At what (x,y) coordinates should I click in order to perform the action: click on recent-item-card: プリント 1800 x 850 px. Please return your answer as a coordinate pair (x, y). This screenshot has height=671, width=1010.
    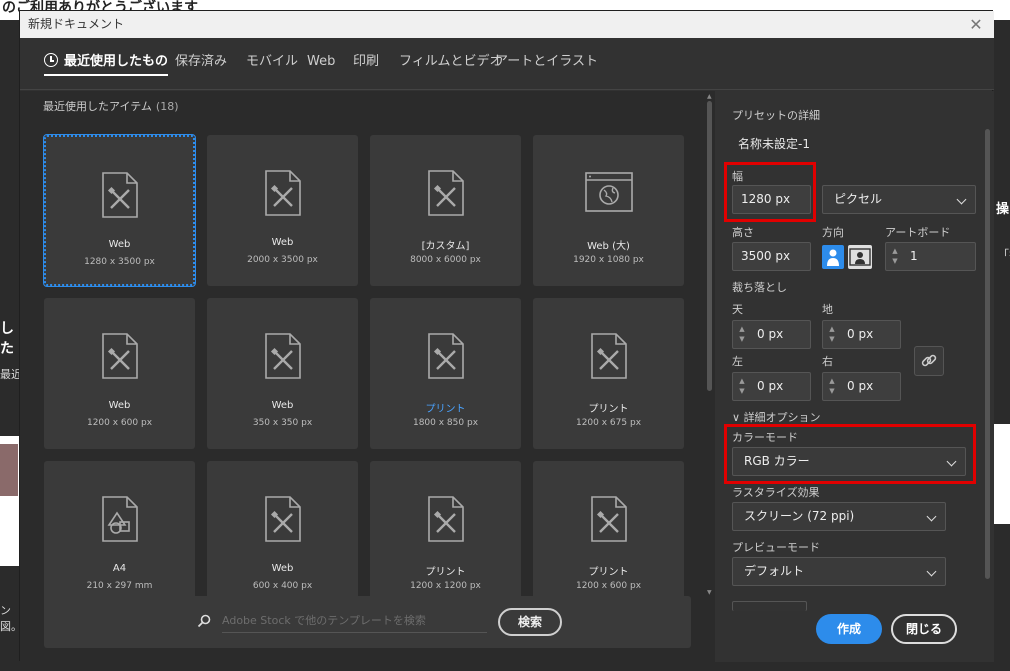
    Looking at the image, I should click on (445, 373).